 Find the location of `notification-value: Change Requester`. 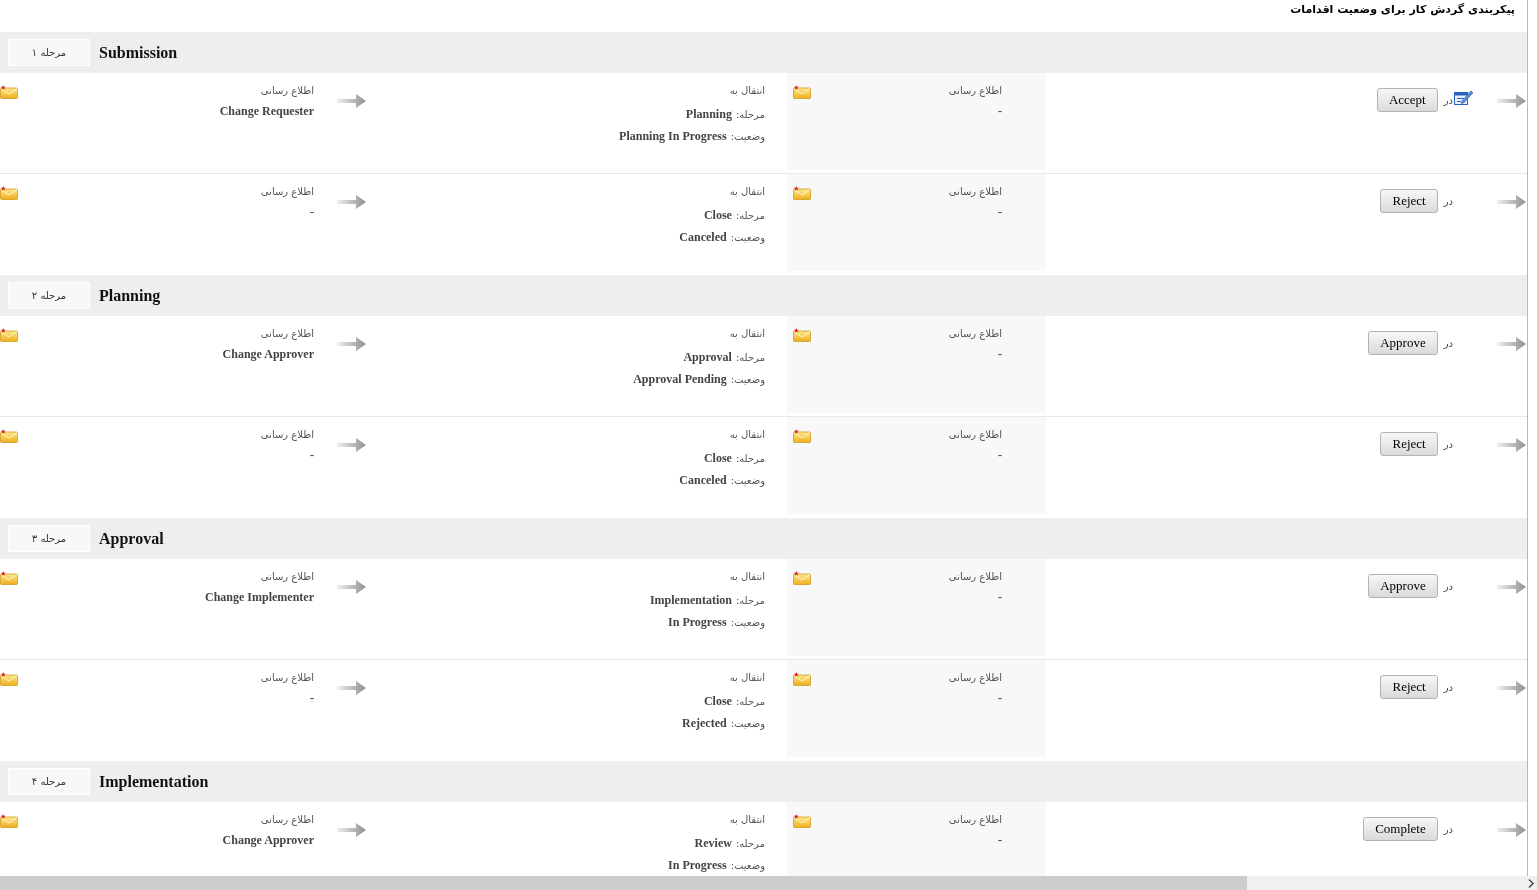

notification-value: Change Requester is located at coordinates (266, 111).